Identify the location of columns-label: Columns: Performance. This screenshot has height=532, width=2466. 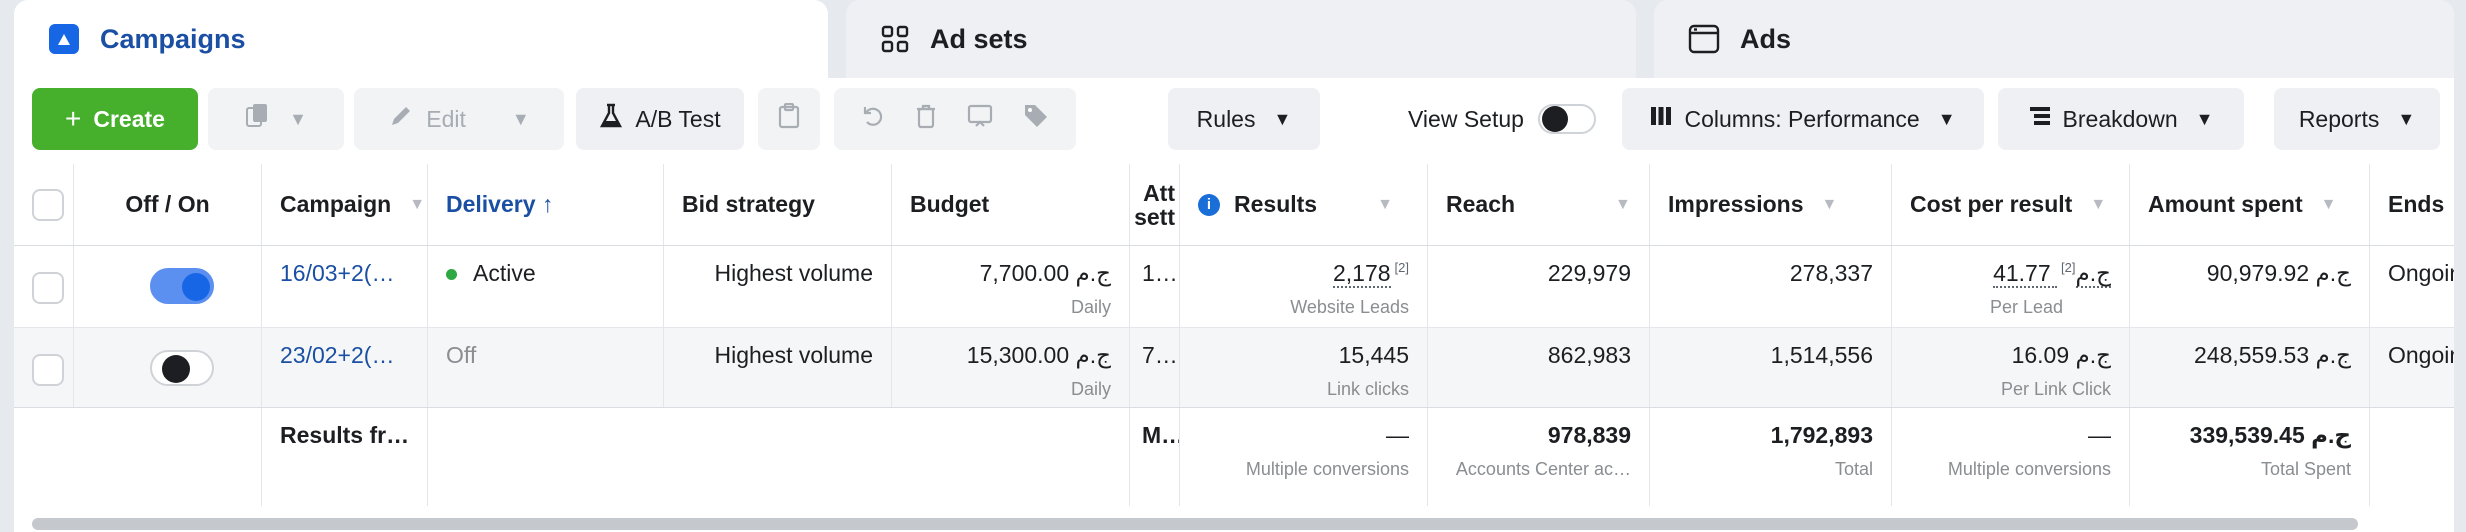
(1802, 118).